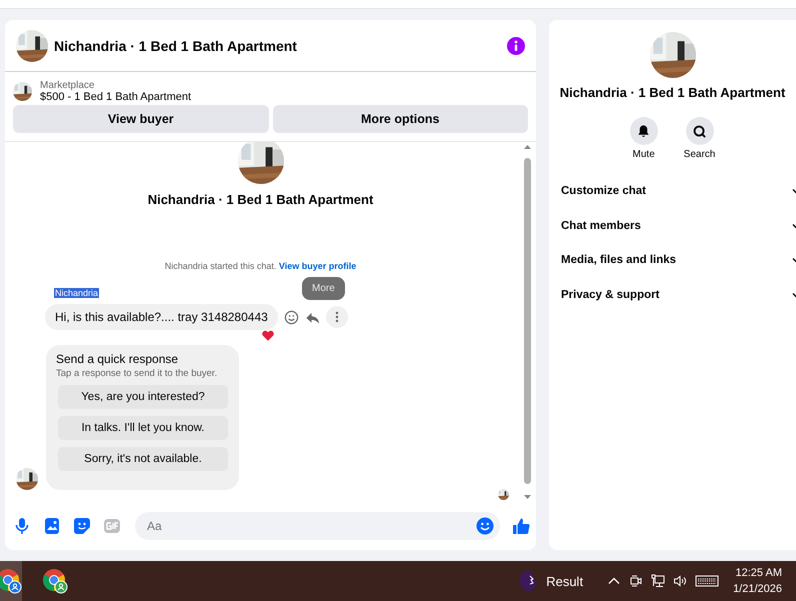 This screenshot has height=601, width=796. I want to click on chat-title: Nichandria · 1 Bed 1 Bath Apartment, so click(176, 46).